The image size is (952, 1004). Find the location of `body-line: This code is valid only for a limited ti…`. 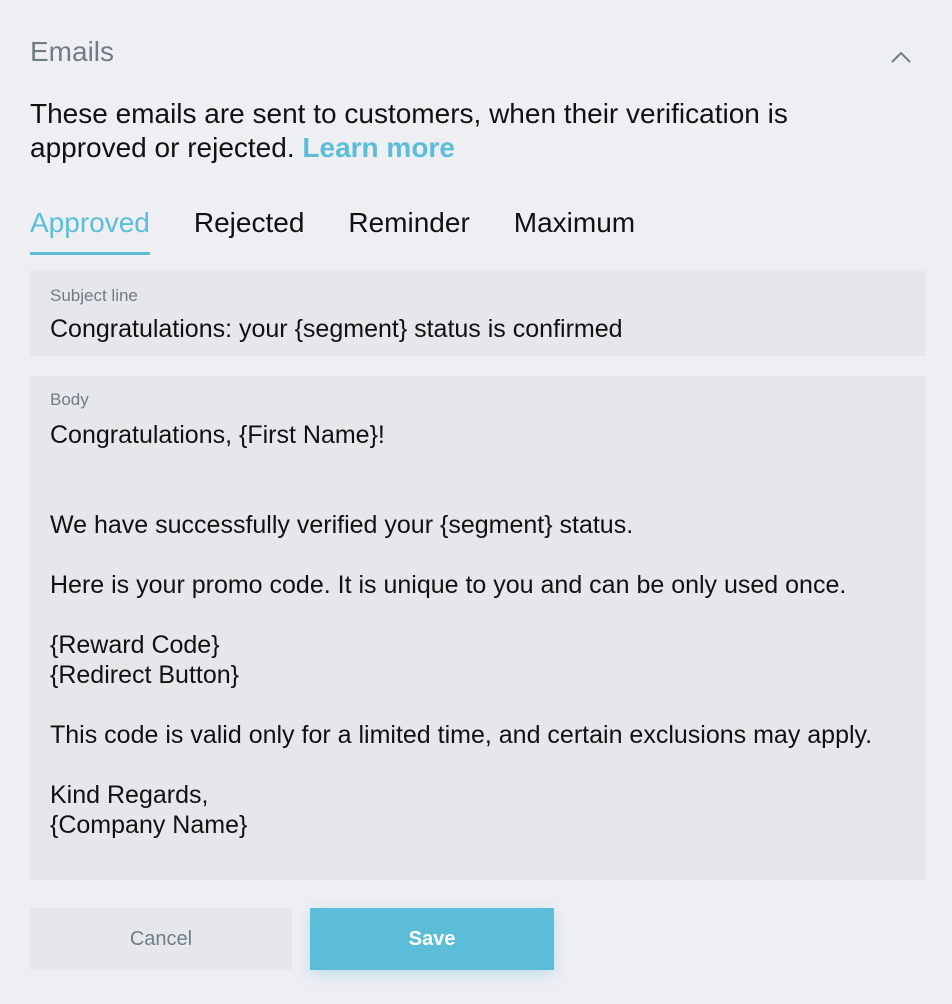

body-line: This code is valid only for a limited ti… is located at coordinates (461, 735).